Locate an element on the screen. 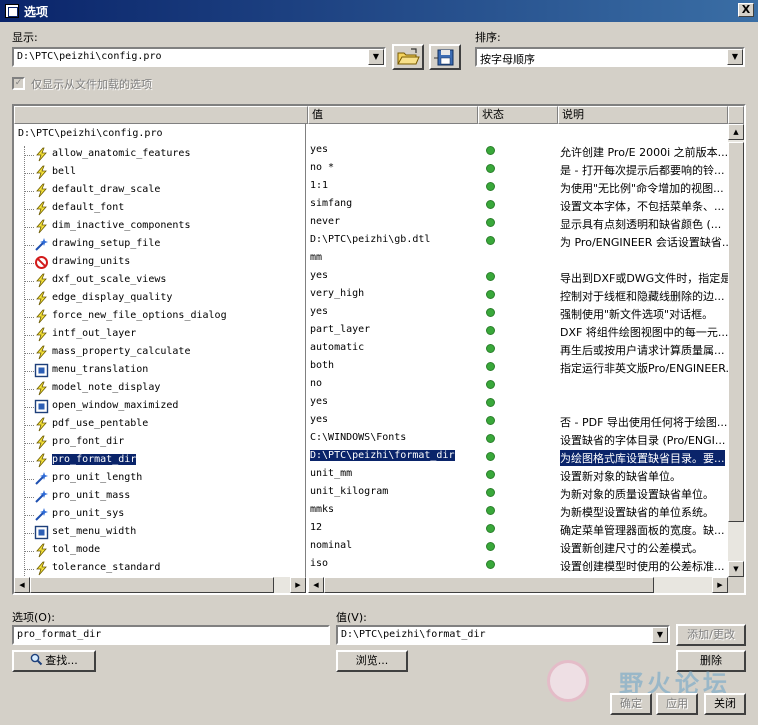  option-detail-row: mm is located at coordinates (518, 259).